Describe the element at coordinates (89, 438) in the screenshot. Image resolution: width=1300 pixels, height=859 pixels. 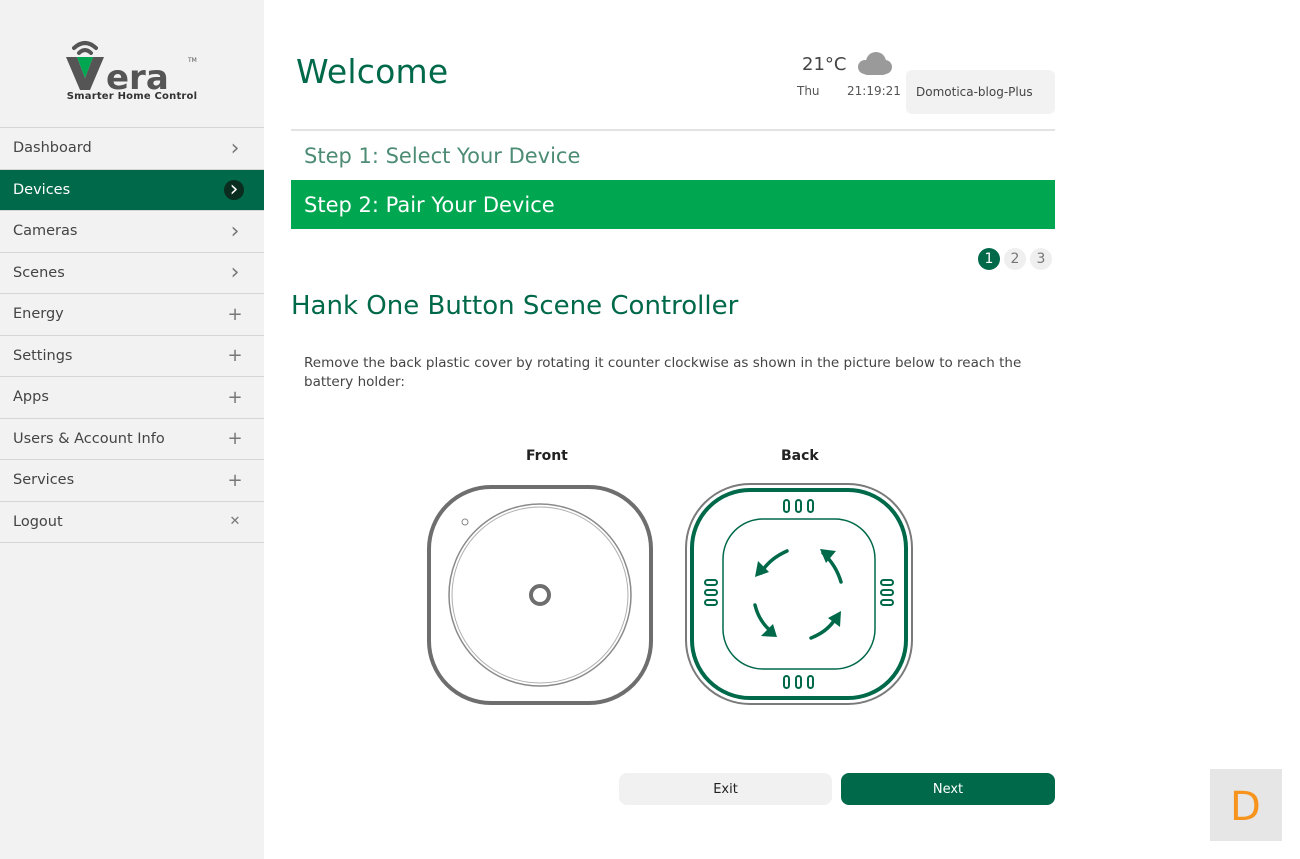
I see `sidebar-item-label: Users & Account Info` at that location.